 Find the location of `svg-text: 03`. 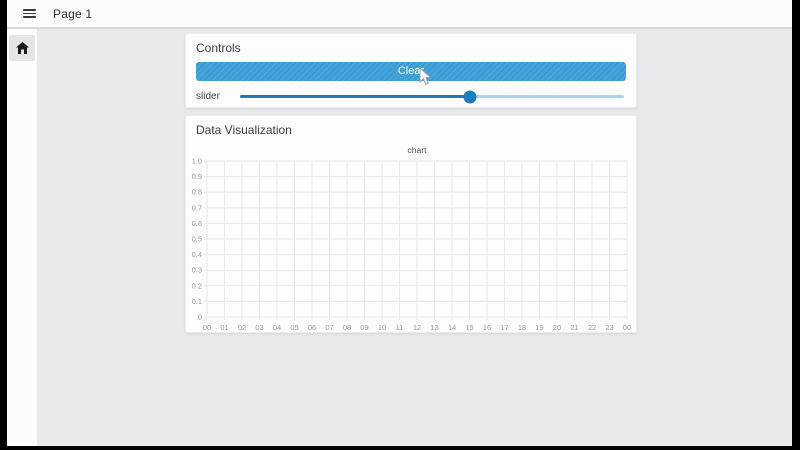

svg-text: 03 is located at coordinates (259, 327).